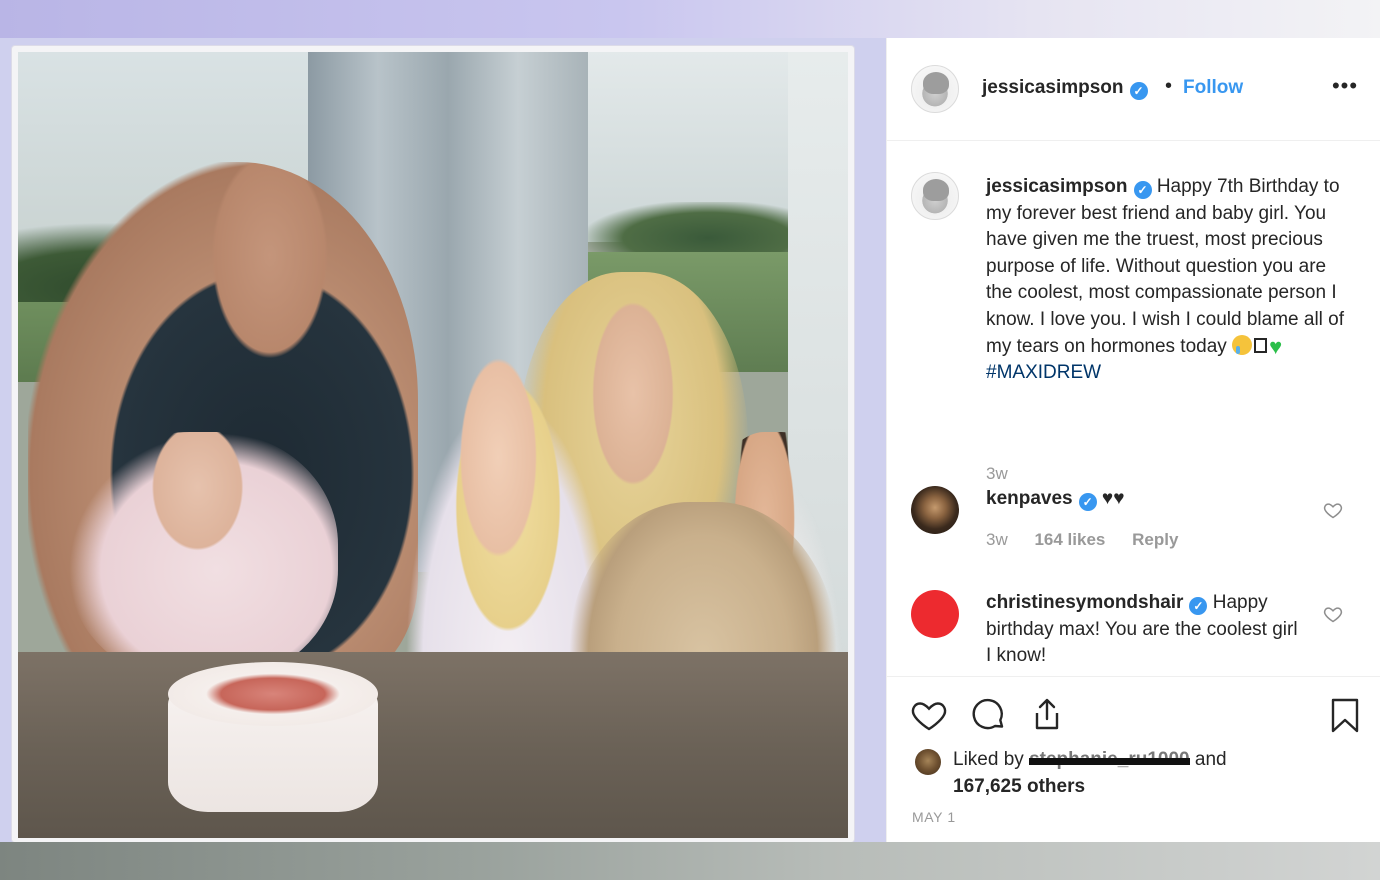 The width and height of the screenshot is (1380, 880). What do you see at coordinates (1151, 499) in the screenshot?
I see `comment-body: kenpaves ✓ ♥♥` at bounding box center [1151, 499].